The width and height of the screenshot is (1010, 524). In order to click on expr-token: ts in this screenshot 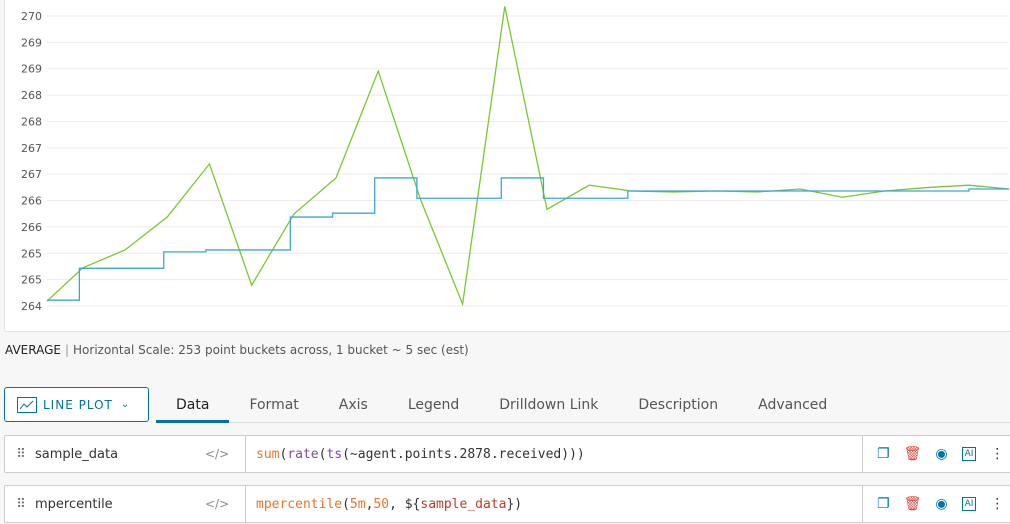, I will do `click(334, 454)`.